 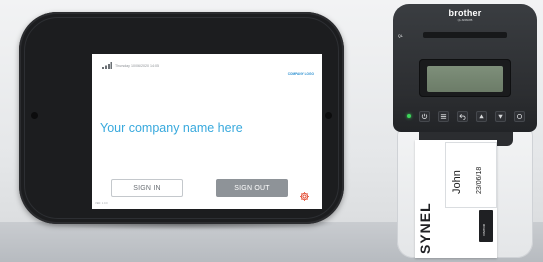 I want to click on status-row: Thursday 10/06/2020 14:05, so click(x=130, y=65).